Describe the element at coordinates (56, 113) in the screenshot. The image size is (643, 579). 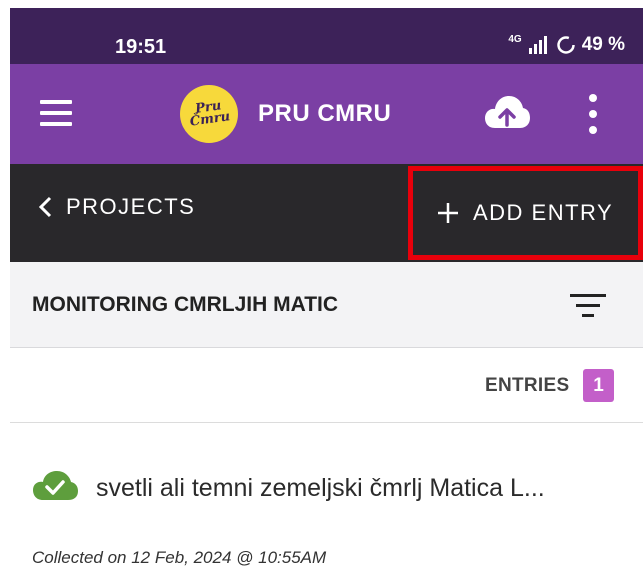
I see `menu-icon` at that location.